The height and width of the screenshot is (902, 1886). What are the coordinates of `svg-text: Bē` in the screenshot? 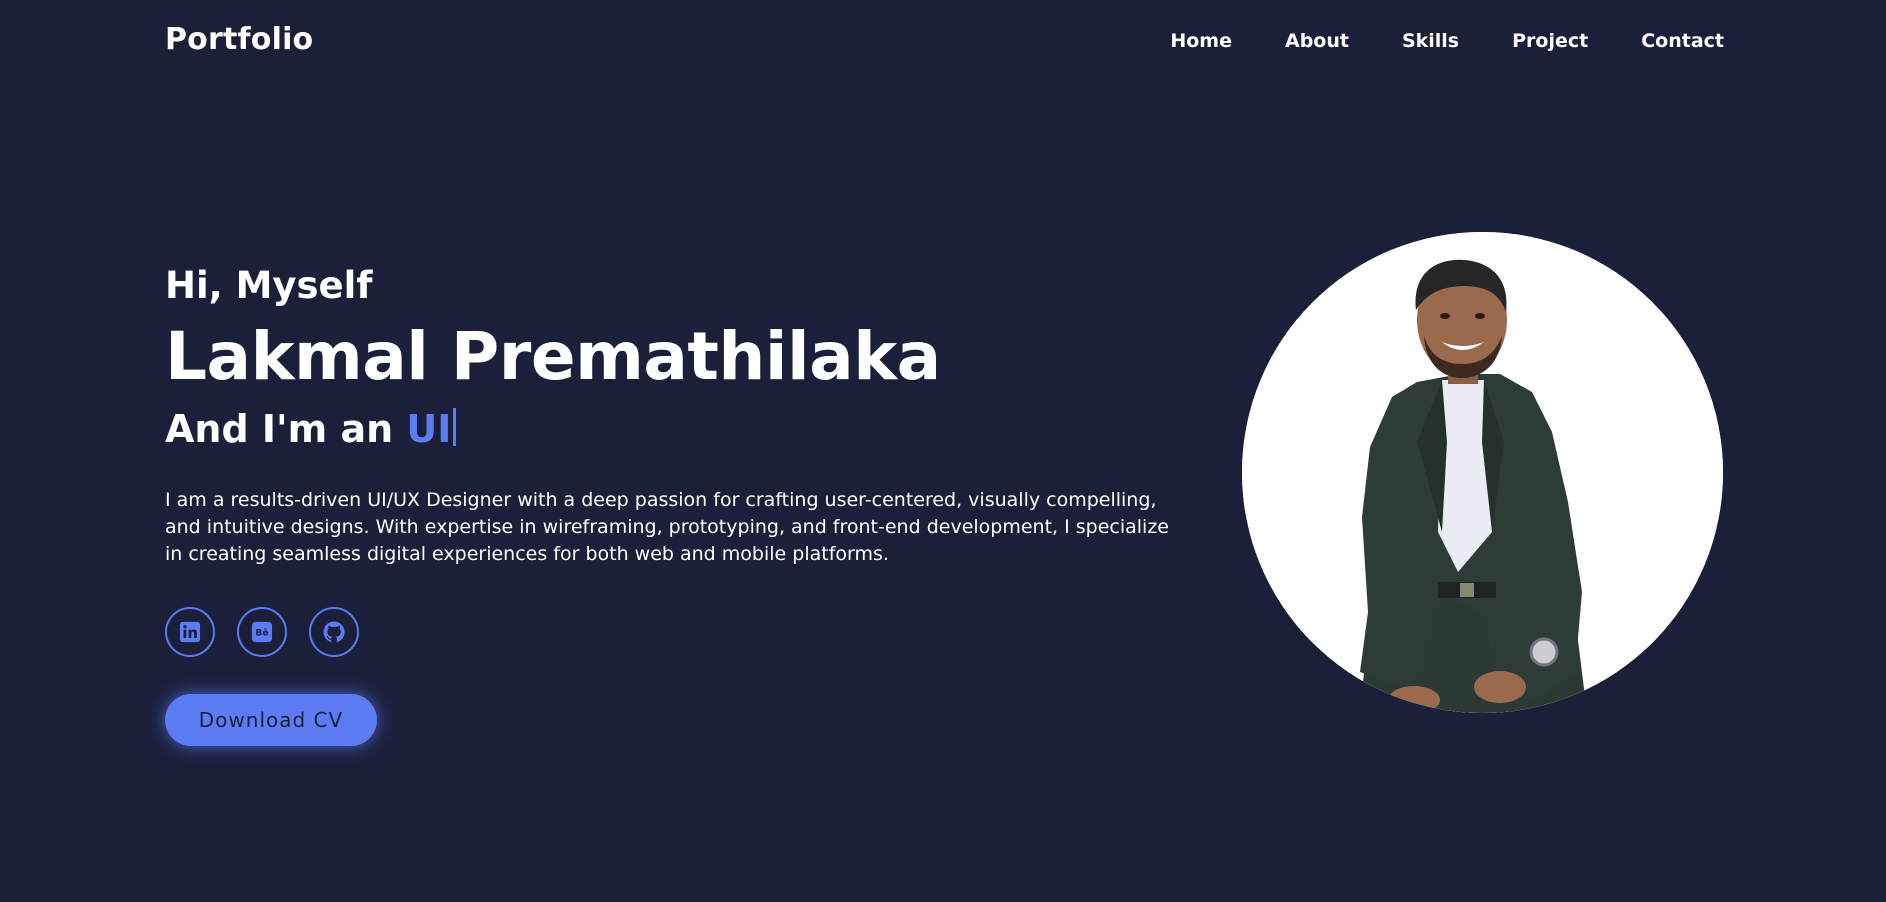 It's located at (261, 633).